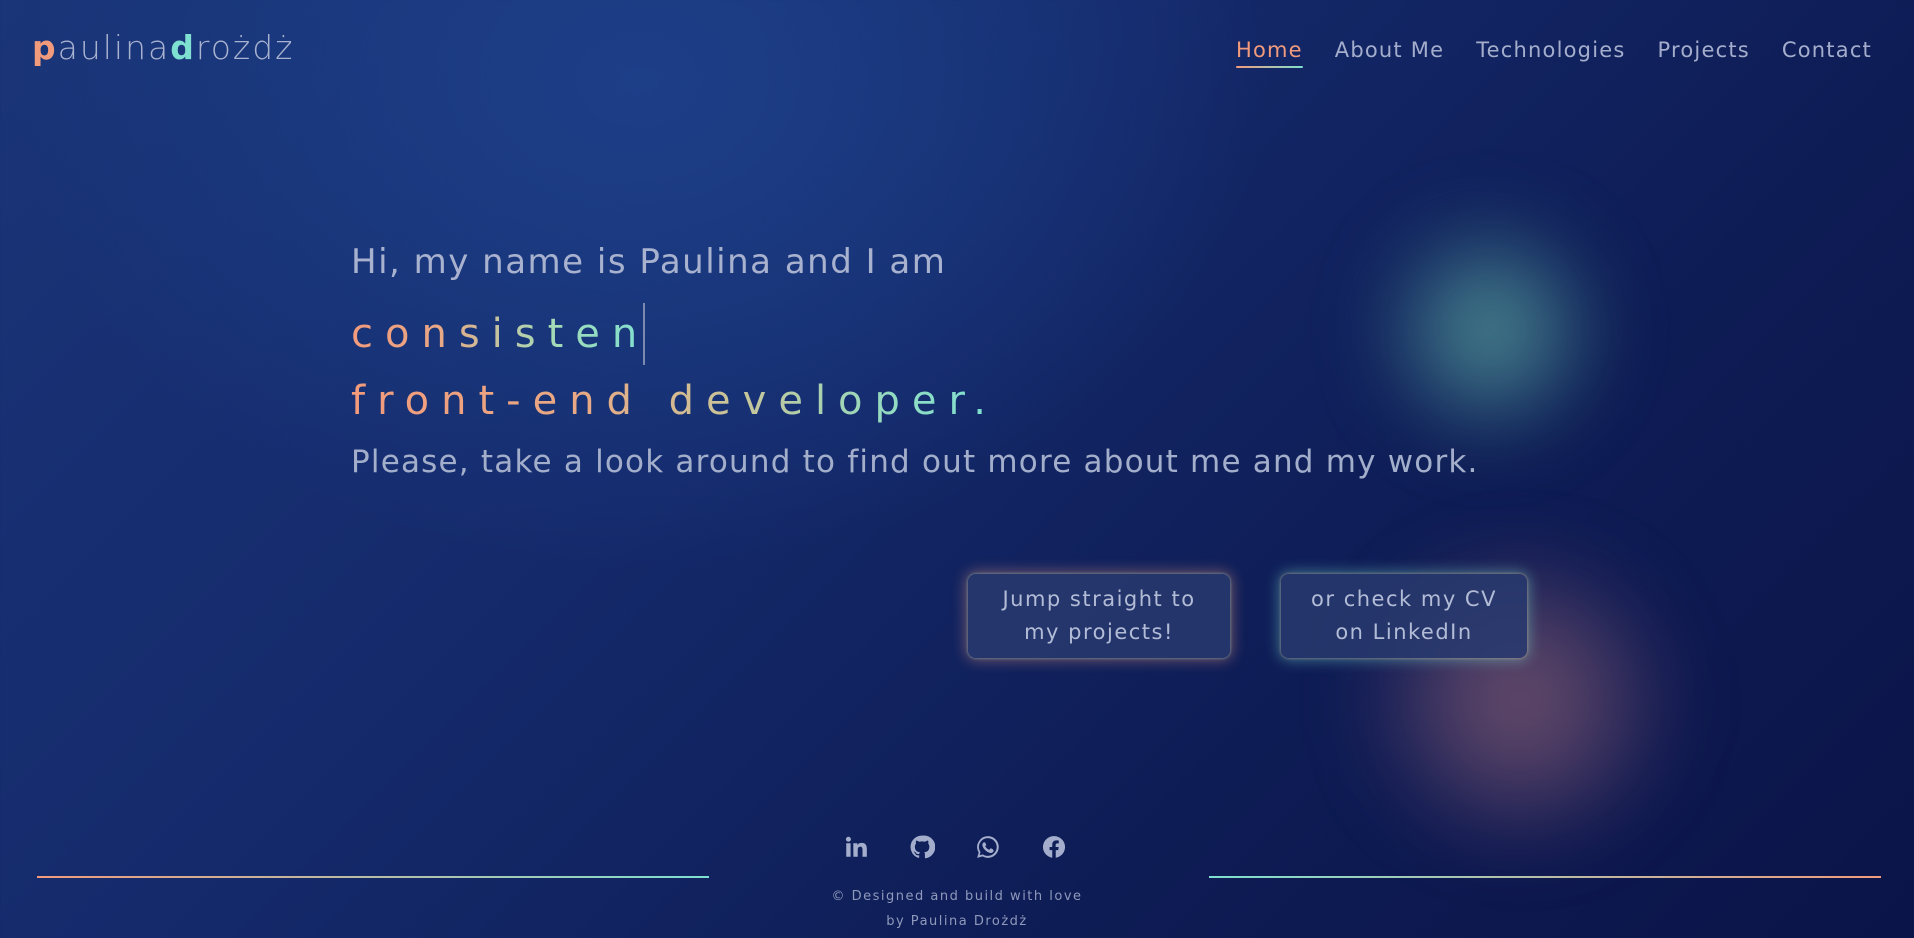 Image resolution: width=1914 pixels, height=938 pixels. I want to click on credit-line-1: © Designed and build with love, so click(957, 896).